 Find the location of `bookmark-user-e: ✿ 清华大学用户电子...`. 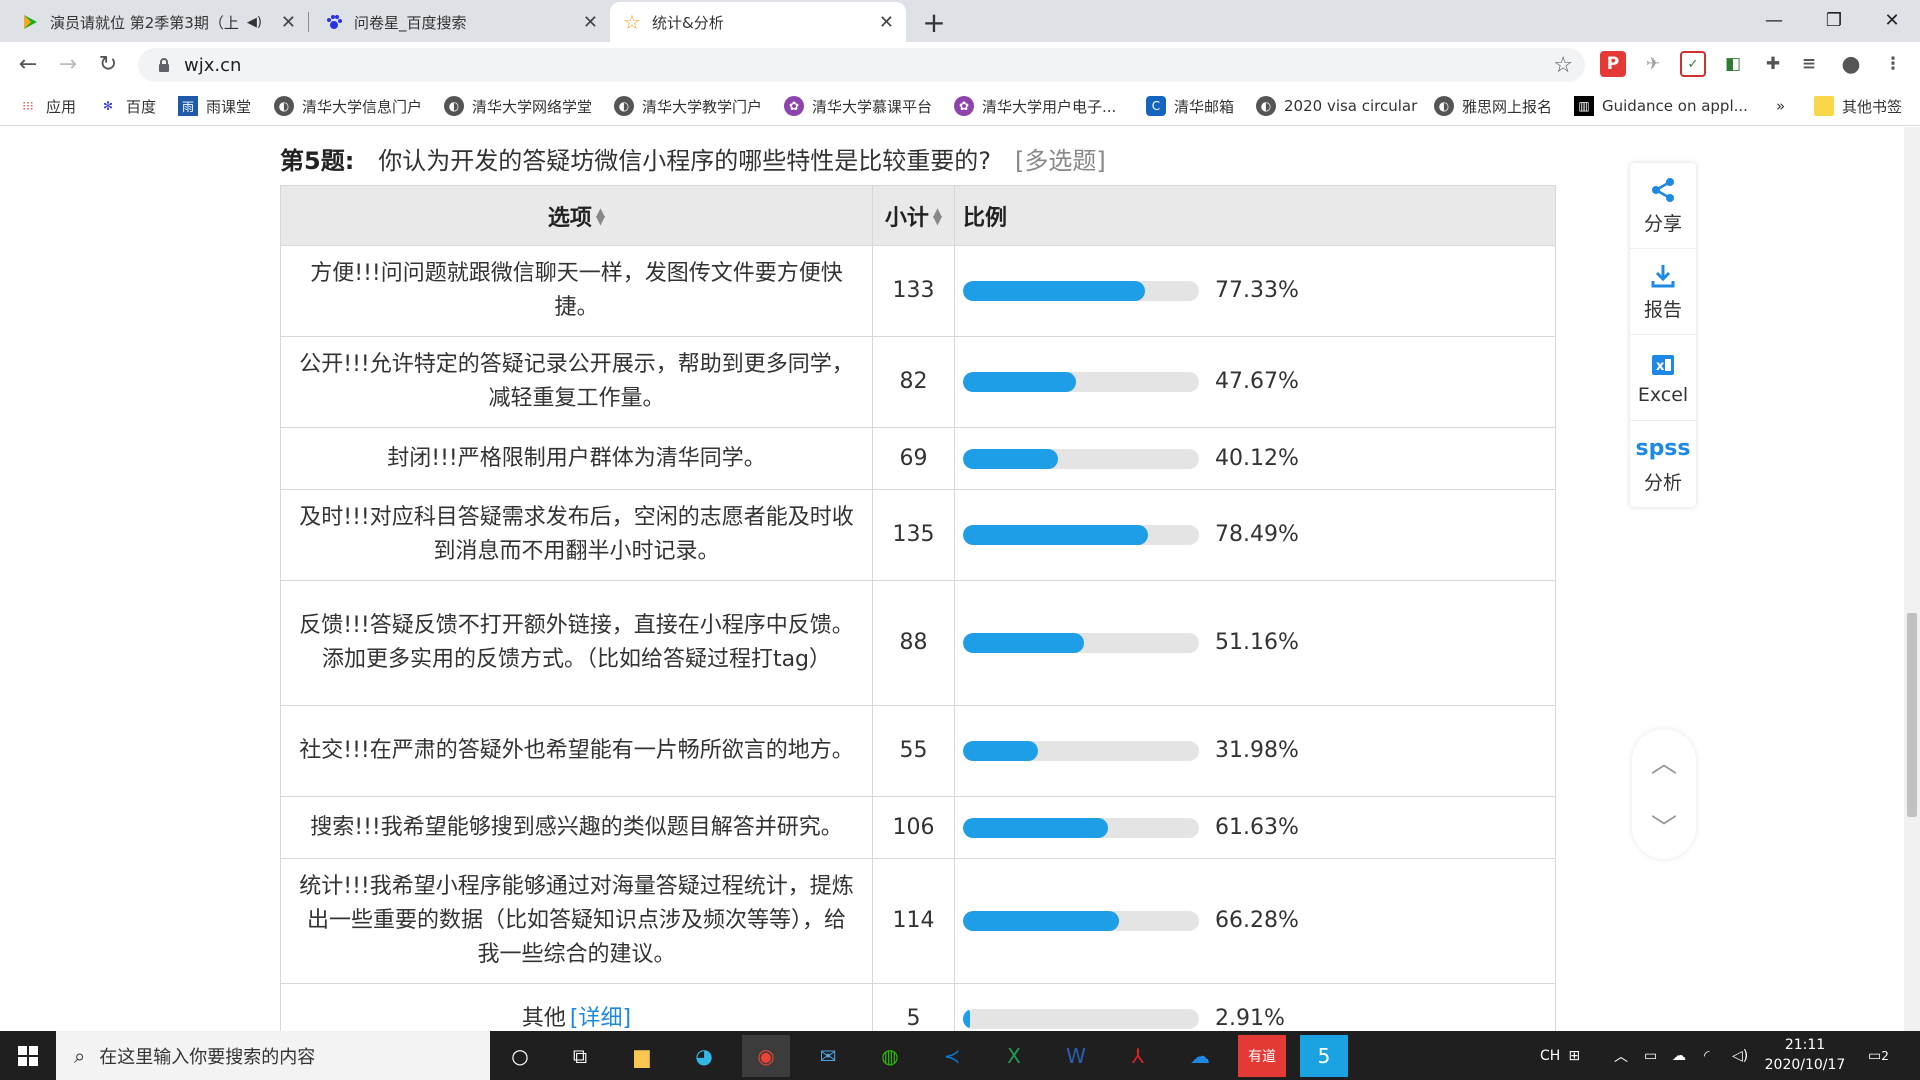

bookmark-user-e: ✿ 清华大学用户电子... is located at coordinates (1035, 106).